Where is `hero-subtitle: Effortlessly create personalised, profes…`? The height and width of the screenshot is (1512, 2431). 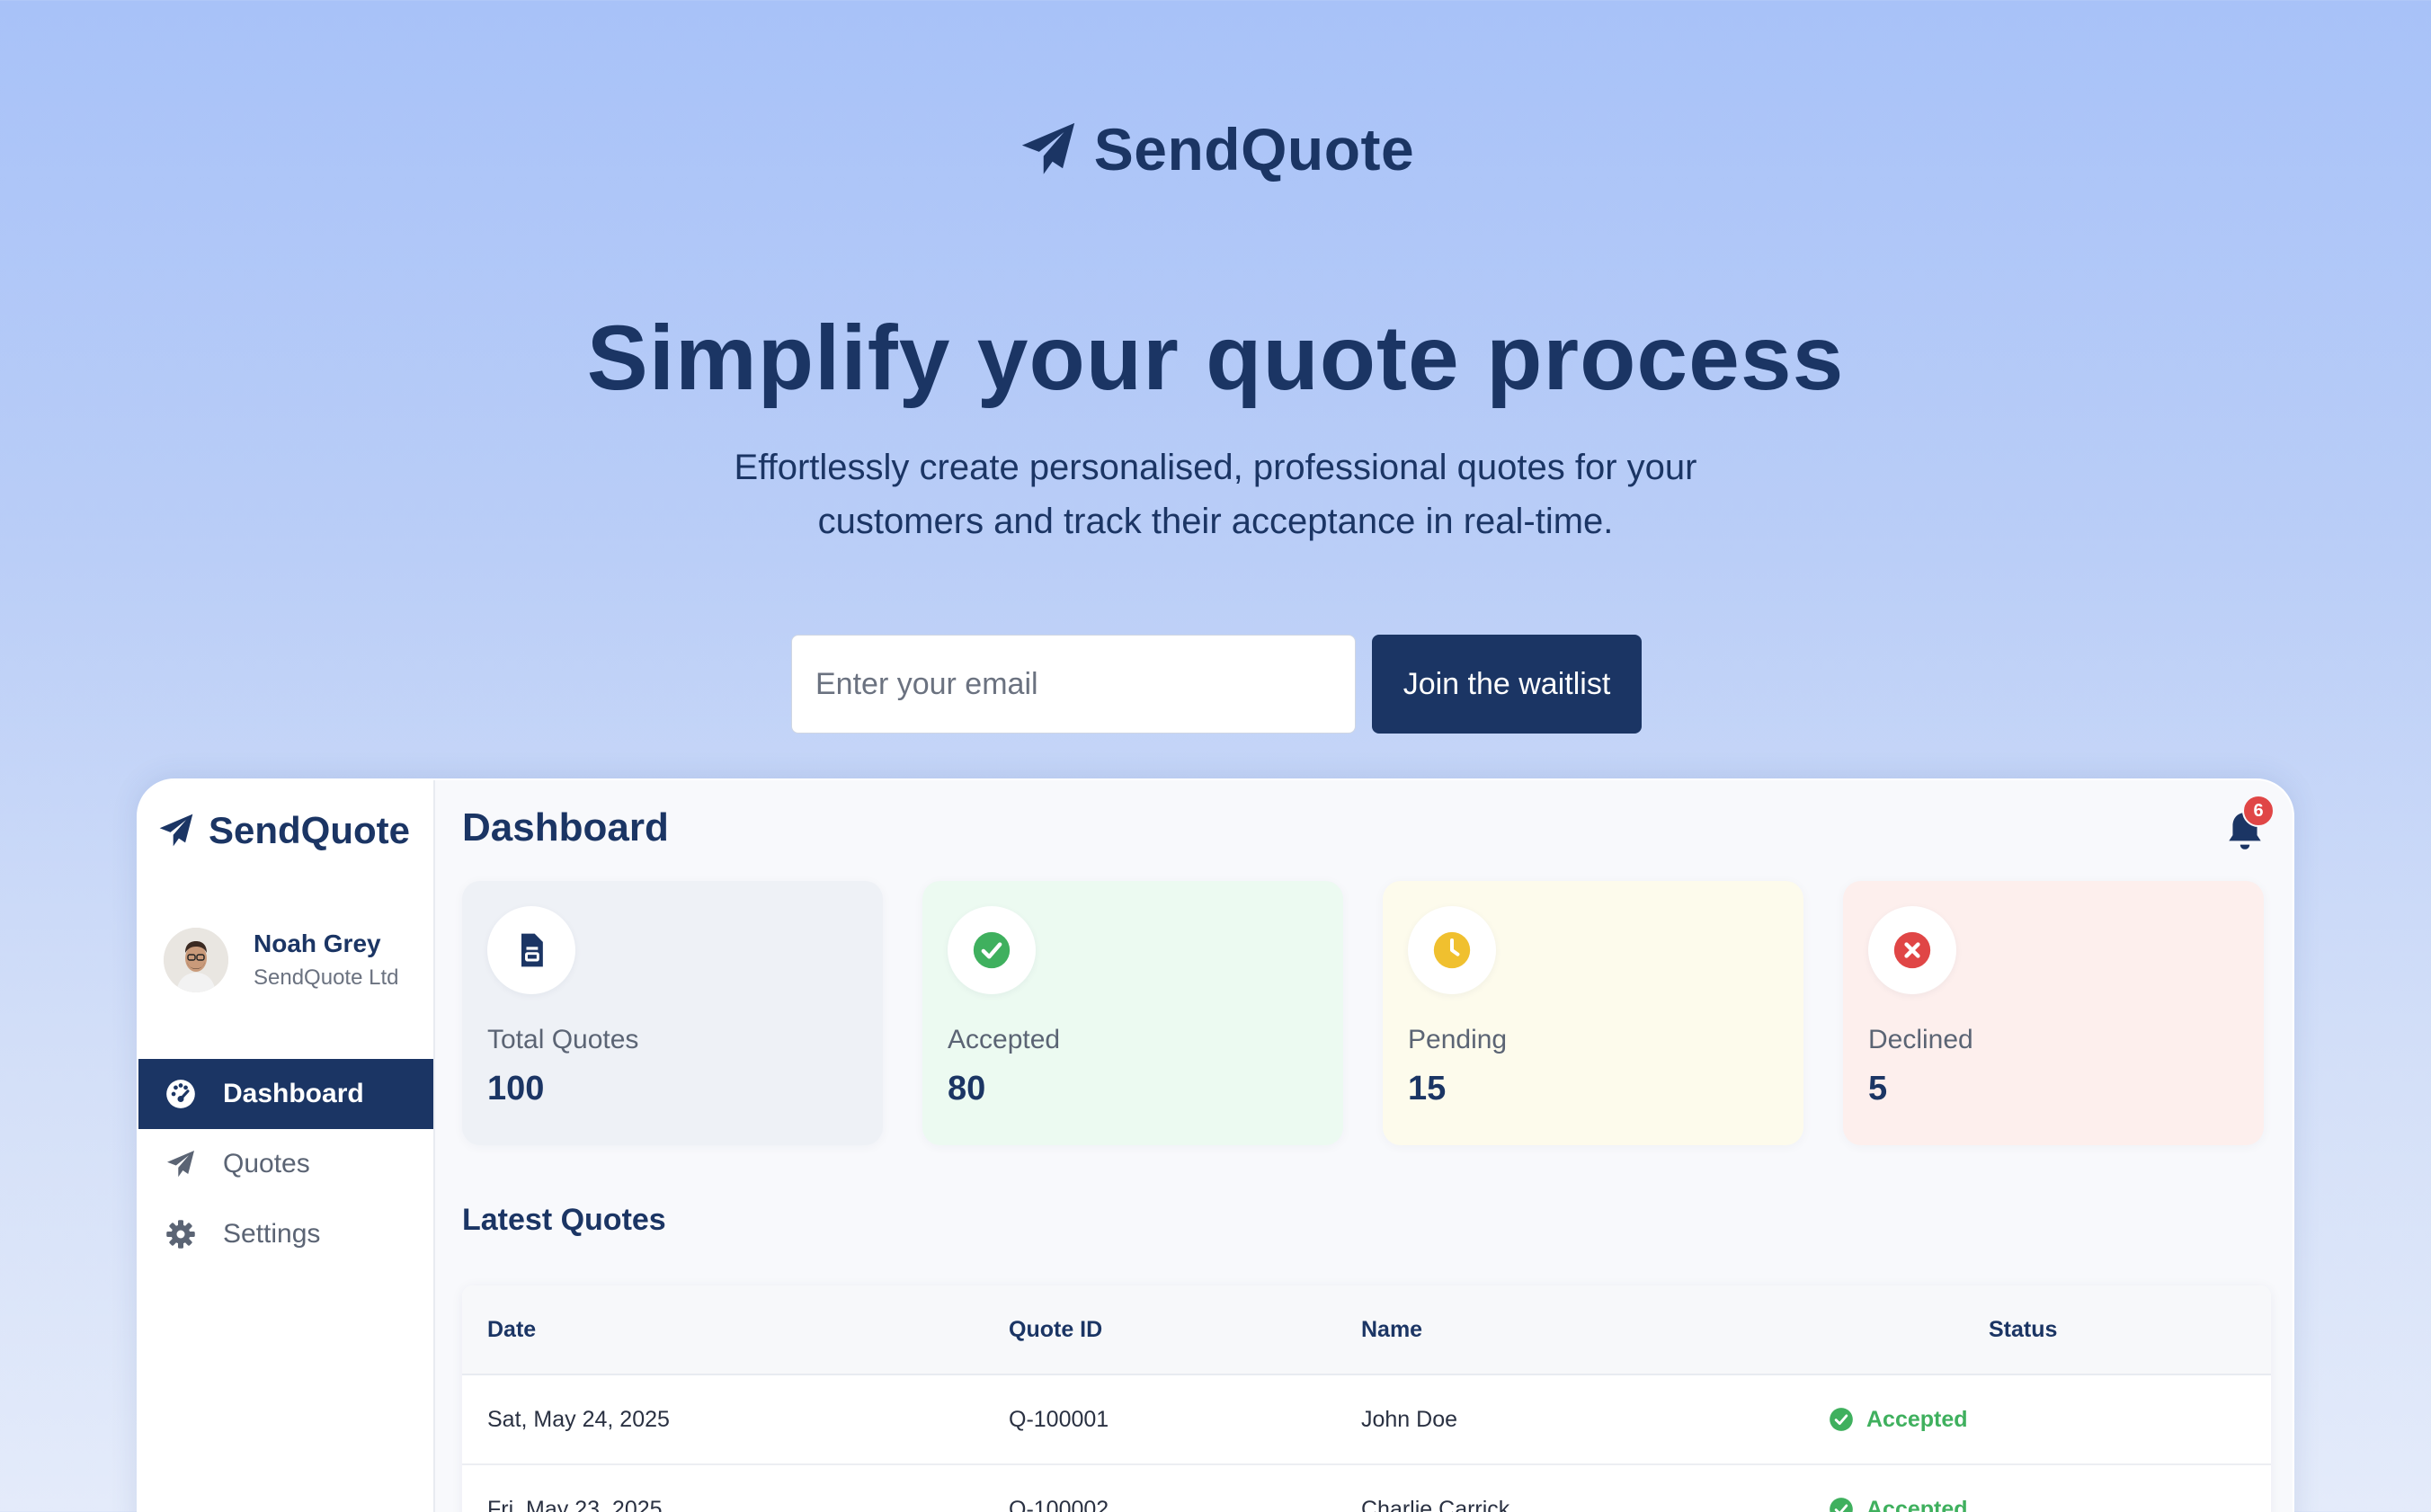
hero-subtitle: Effortlessly create personalised, profes… is located at coordinates (1215, 494).